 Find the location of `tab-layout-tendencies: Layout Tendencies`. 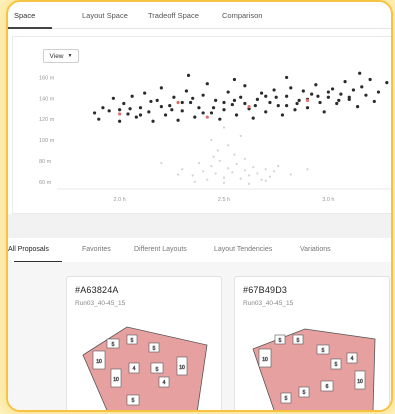

tab-layout-tendencies: Layout Tendencies is located at coordinates (243, 249).